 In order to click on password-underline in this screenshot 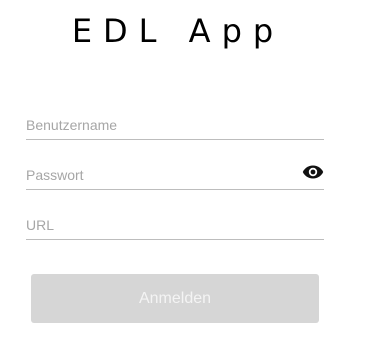, I will do `click(175, 189)`.